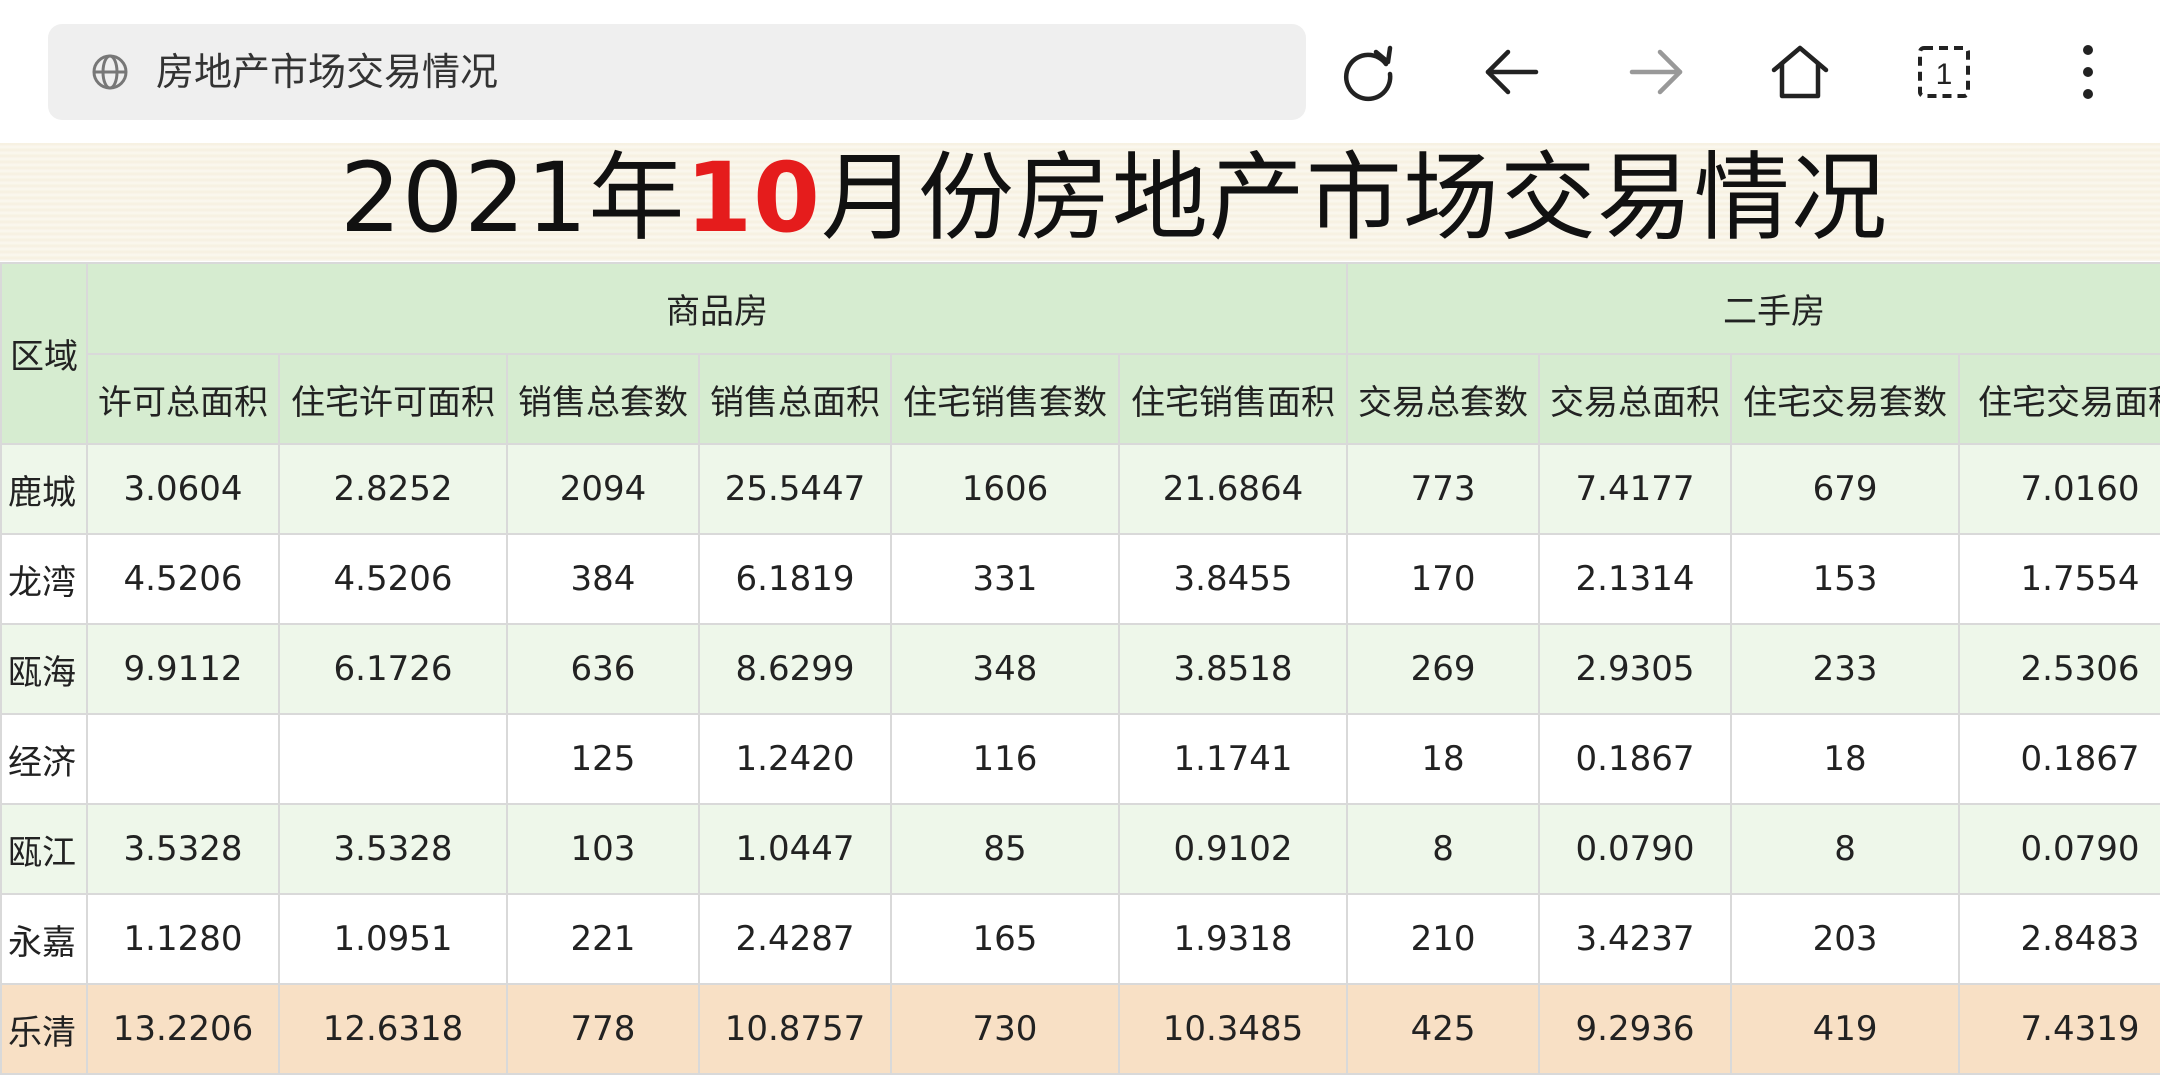 This screenshot has width=2160, height=1080. What do you see at coordinates (513, 198) in the screenshot?
I see `title-prefix: 2021年` at bounding box center [513, 198].